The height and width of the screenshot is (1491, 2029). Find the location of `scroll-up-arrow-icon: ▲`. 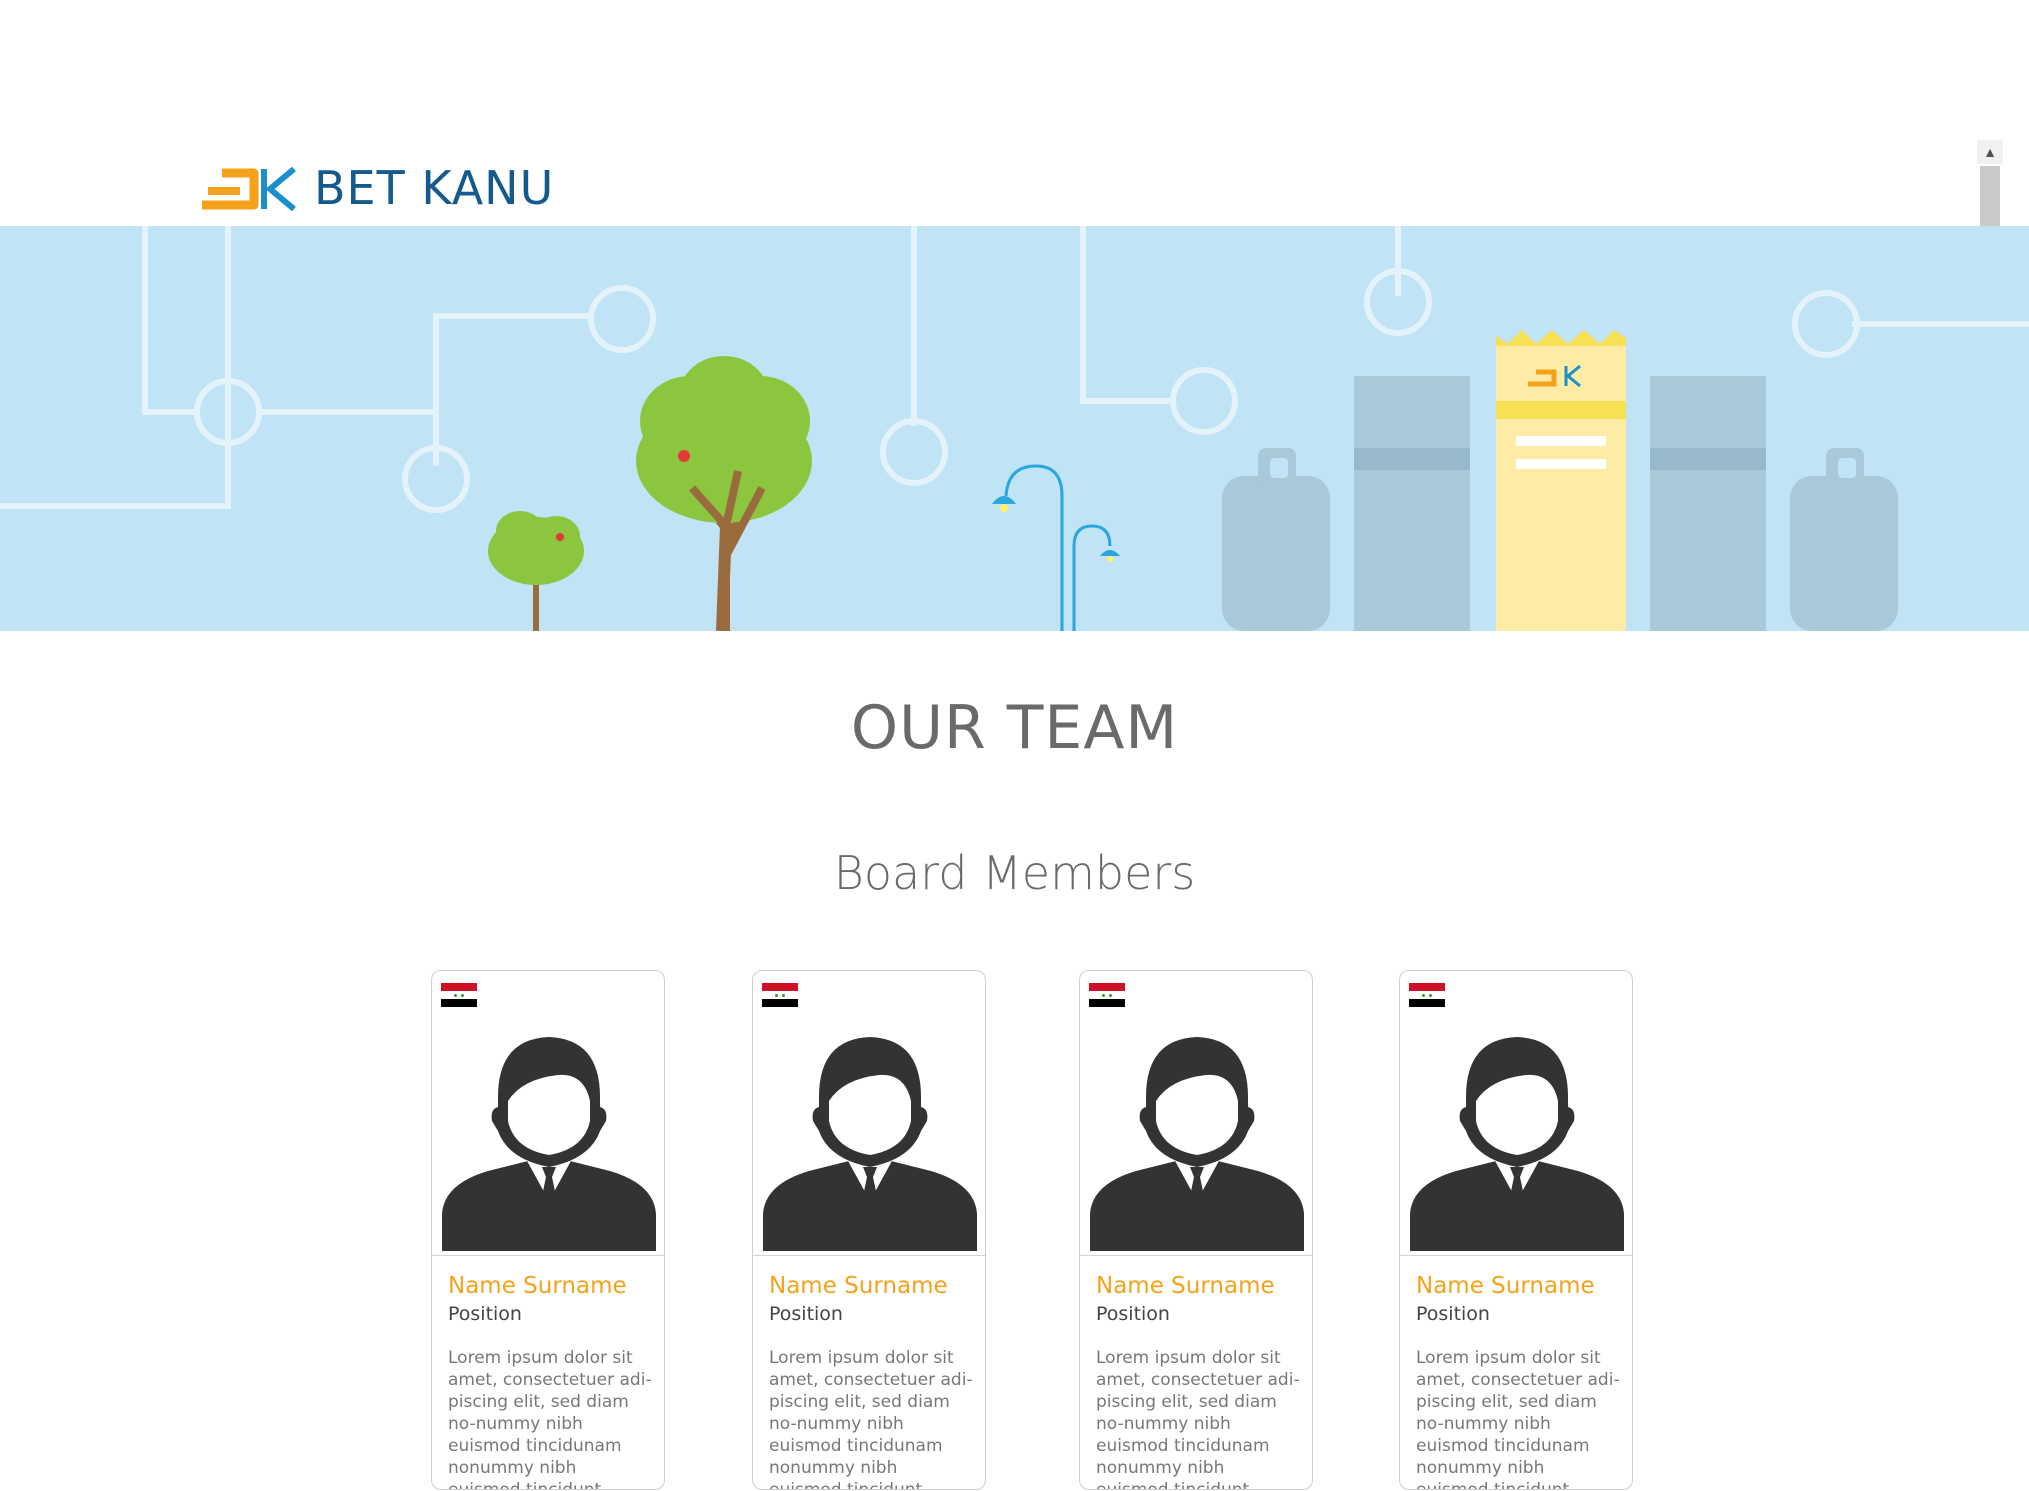

scroll-up-arrow-icon: ▲ is located at coordinates (1990, 152).